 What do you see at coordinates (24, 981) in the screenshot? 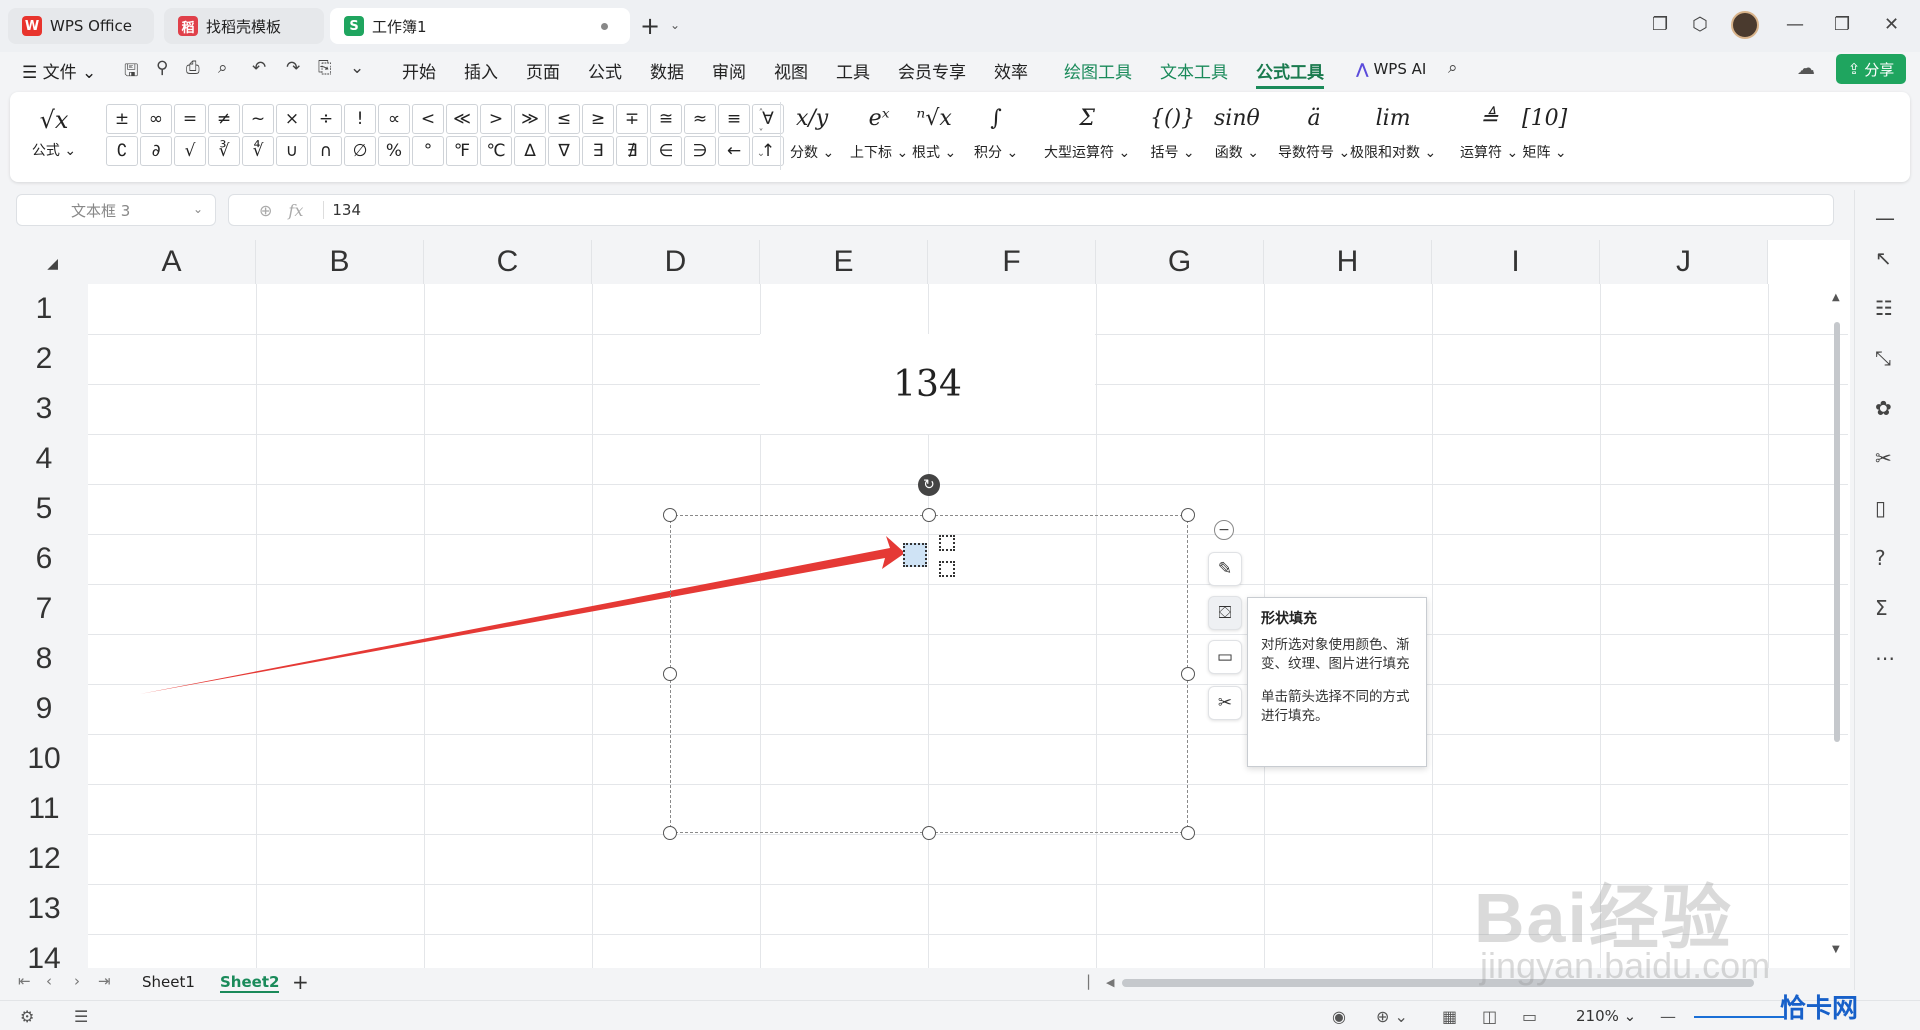
I see `first-sheet-icon: ⇤` at bounding box center [24, 981].